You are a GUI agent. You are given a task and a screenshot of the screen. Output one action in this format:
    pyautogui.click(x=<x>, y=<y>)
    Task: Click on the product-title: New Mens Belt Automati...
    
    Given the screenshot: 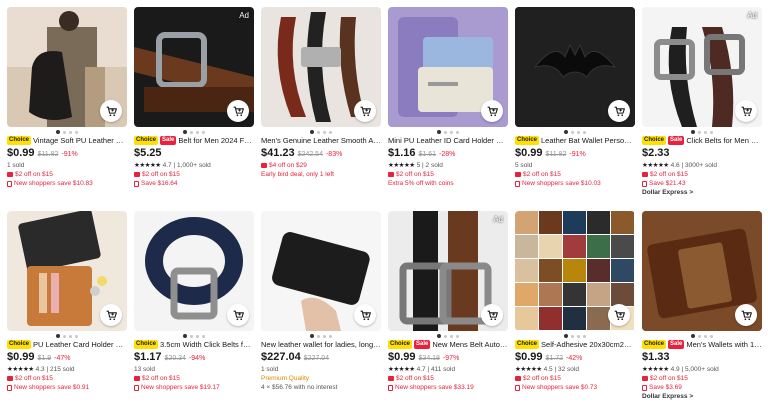 What is the action you would take?
    pyautogui.click(x=470, y=344)
    